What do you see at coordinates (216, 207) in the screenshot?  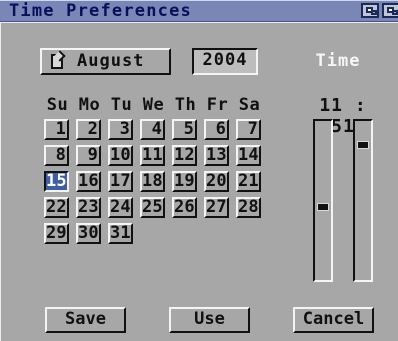 I see `day-27: 27` at bounding box center [216, 207].